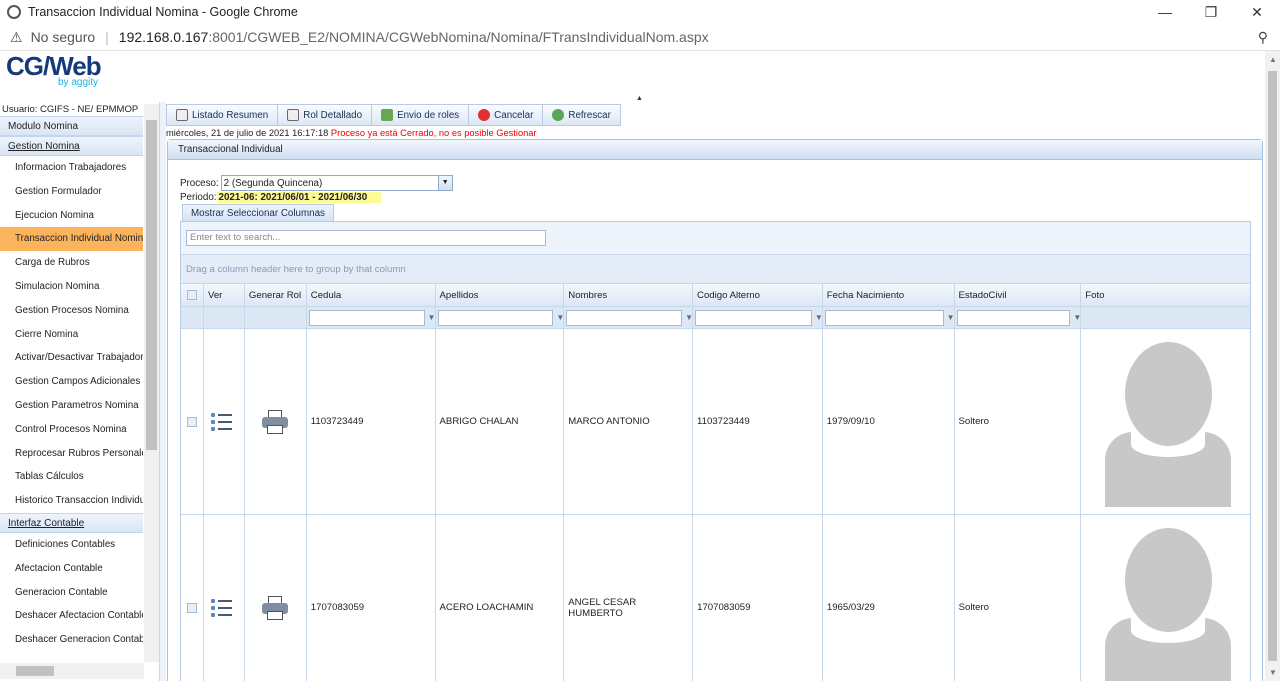 This screenshot has width=1280, height=681. I want to click on sidebar-hscroll-thumb, so click(35, 671).